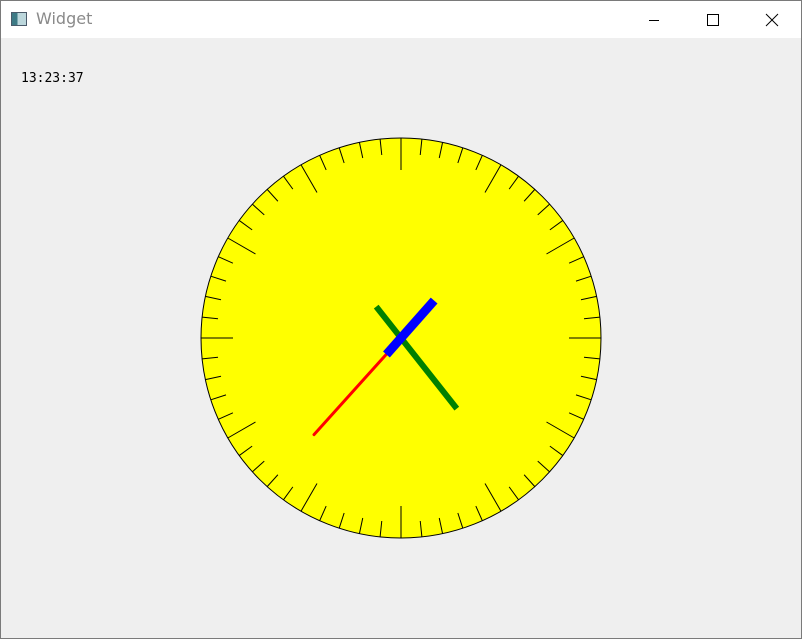 This screenshot has height=639, width=802. I want to click on close-button, so click(772, 19).